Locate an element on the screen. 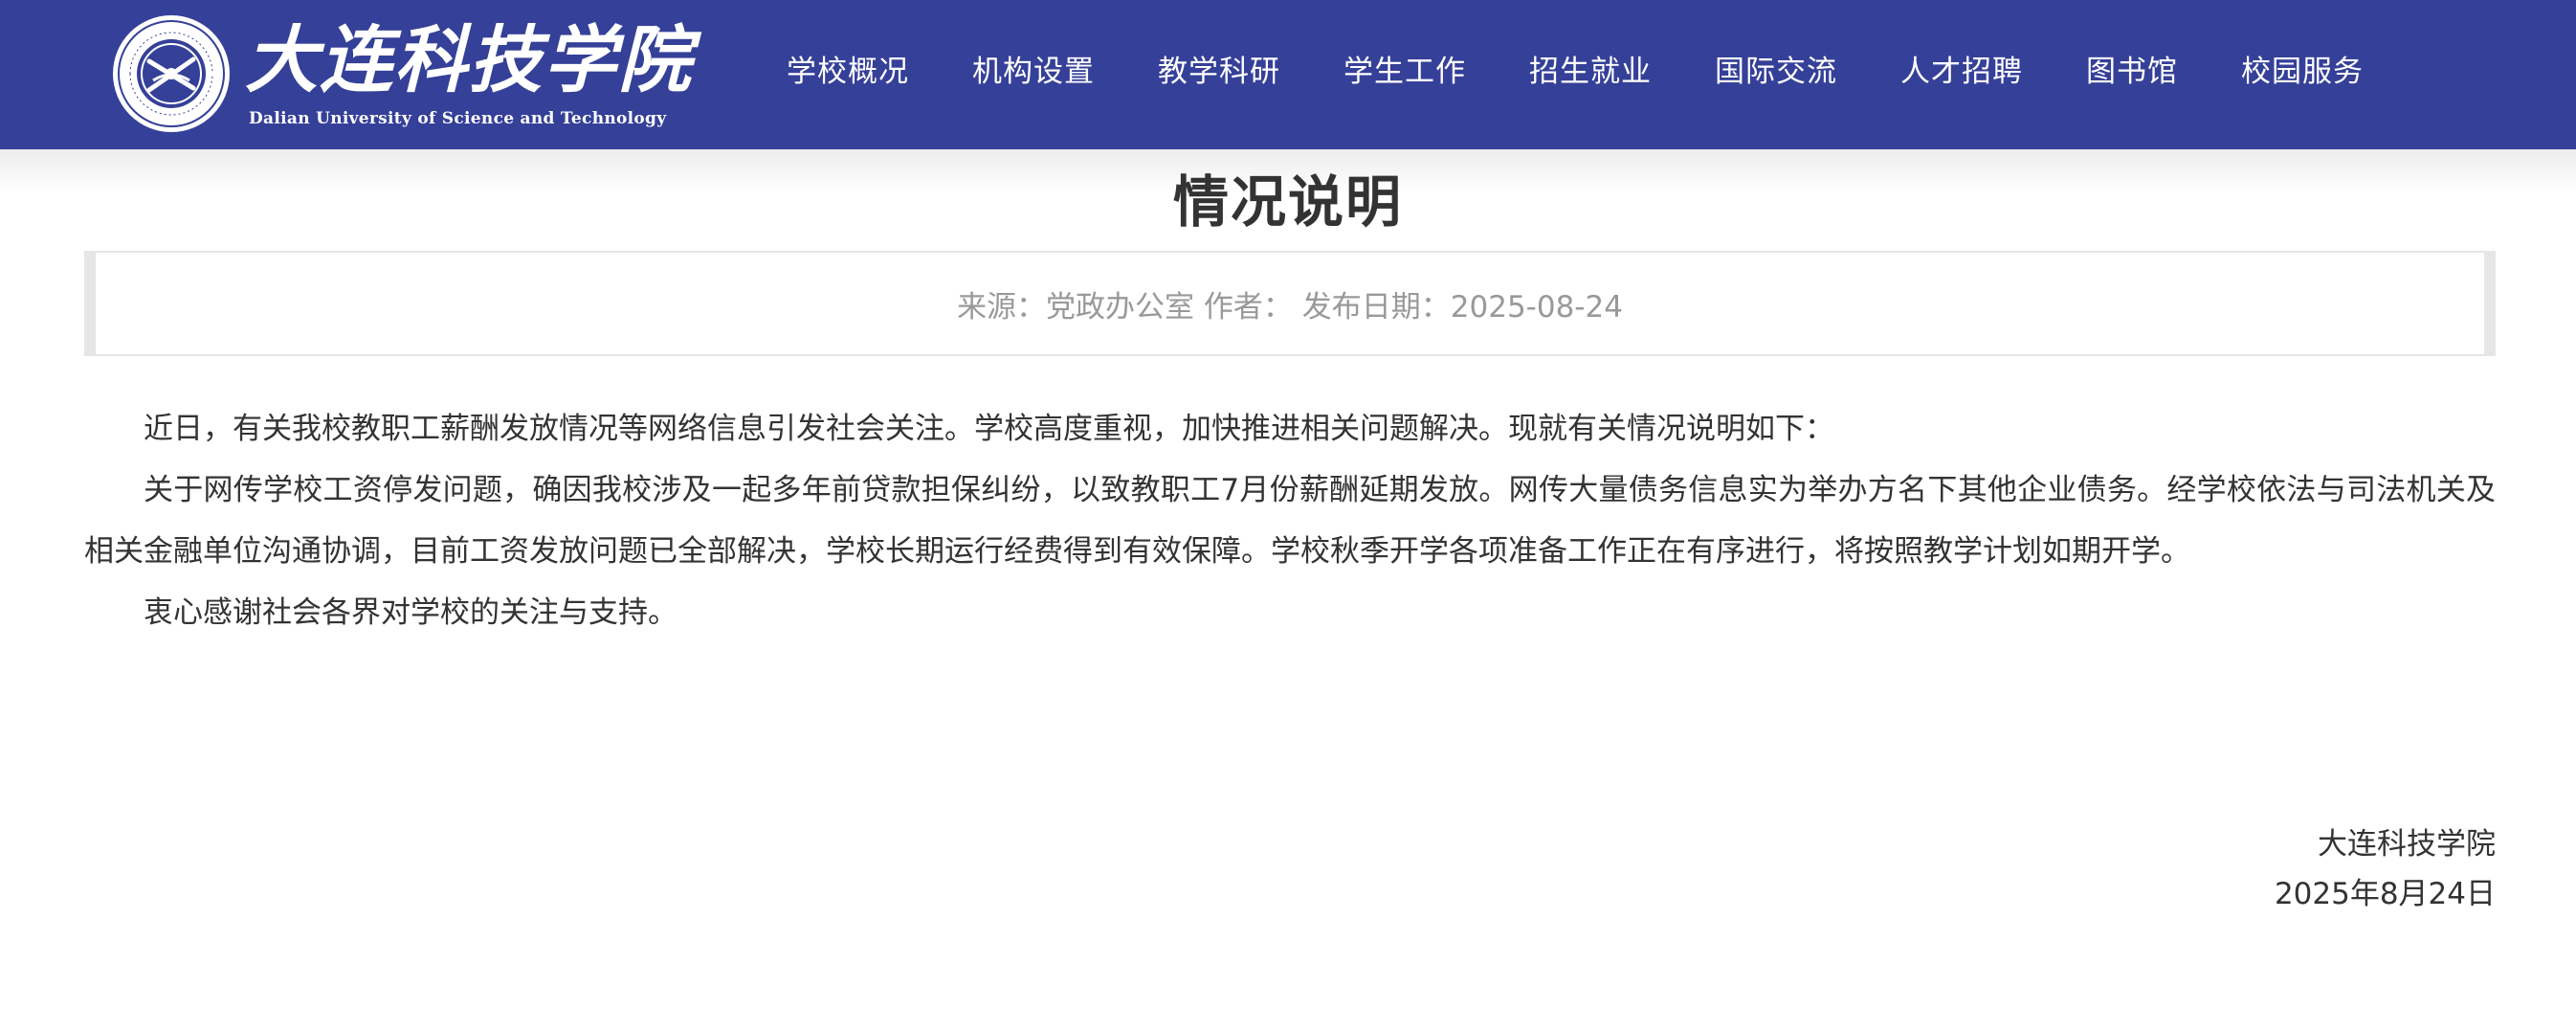  logo-chinese-name: 大连科技学院 is located at coordinates (469, 59).